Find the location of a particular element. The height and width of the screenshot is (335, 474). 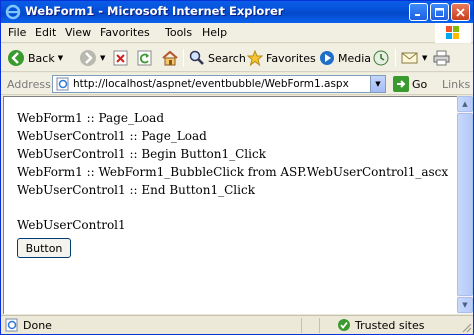

windows-logo is located at coordinates (453, 33).